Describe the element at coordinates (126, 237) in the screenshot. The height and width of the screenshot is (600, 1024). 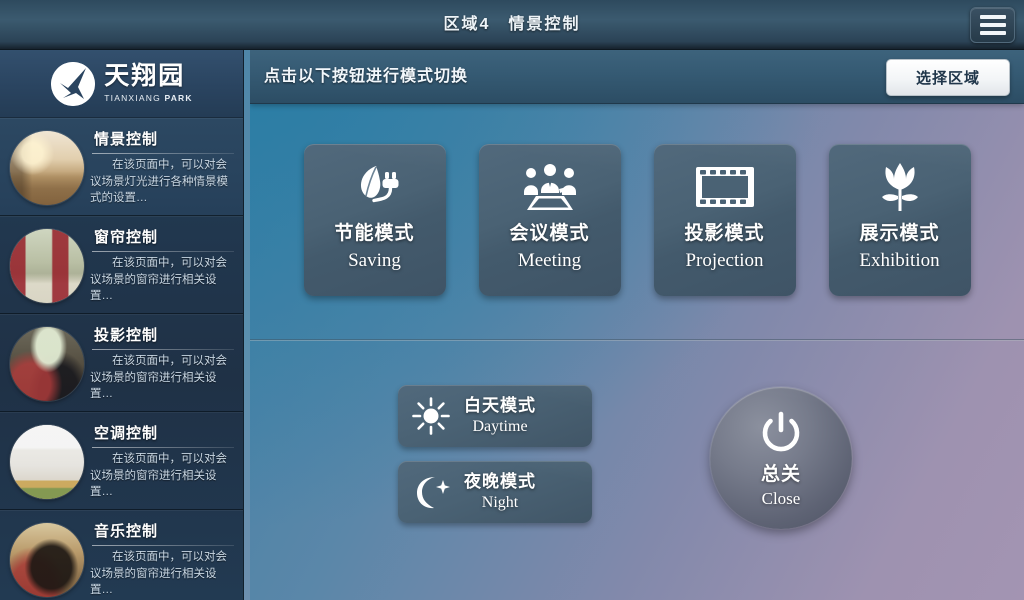
I see `sidebar-item-label: 窗帘控制` at that location.